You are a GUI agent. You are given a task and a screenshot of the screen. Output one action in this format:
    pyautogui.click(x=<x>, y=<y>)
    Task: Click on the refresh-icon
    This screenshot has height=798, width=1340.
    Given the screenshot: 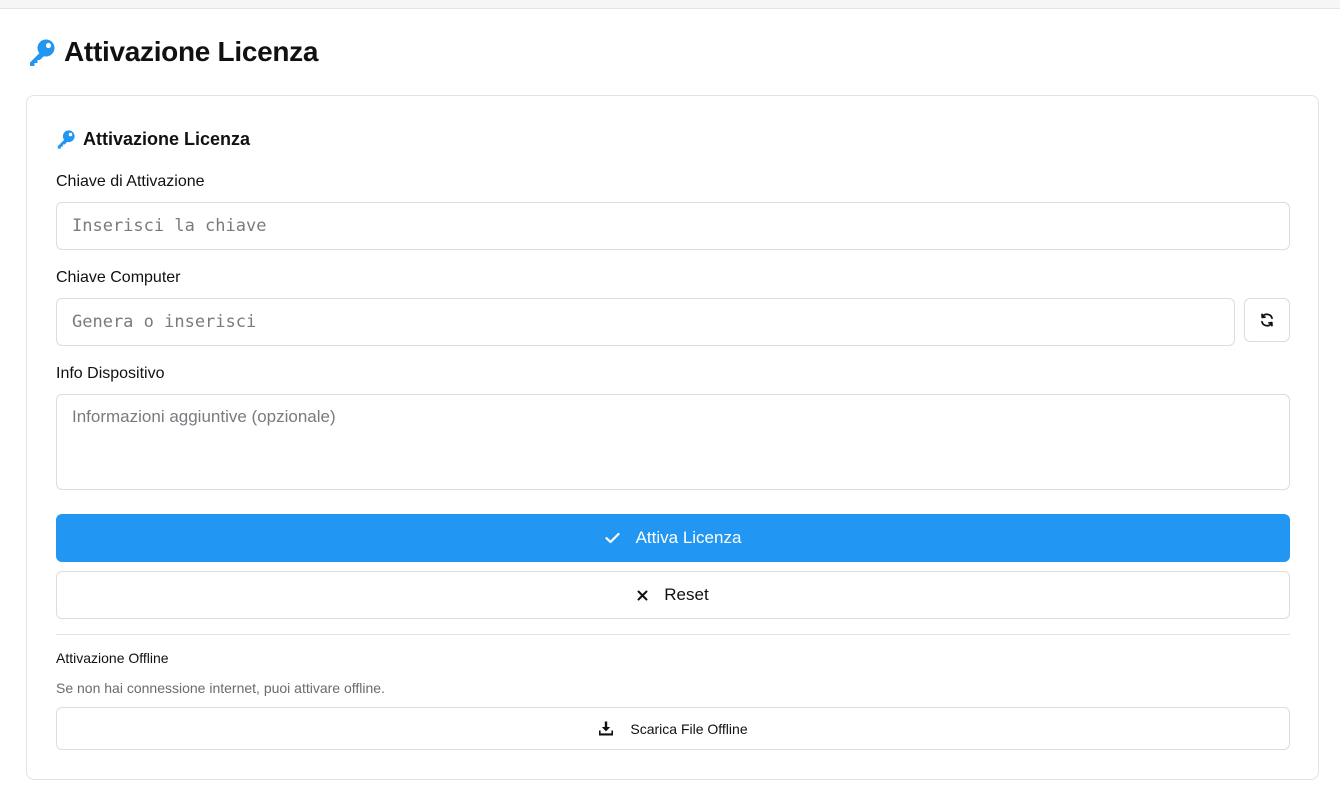 What is the action you would take?
    pyautogui.click(x=1267, y=320)
    